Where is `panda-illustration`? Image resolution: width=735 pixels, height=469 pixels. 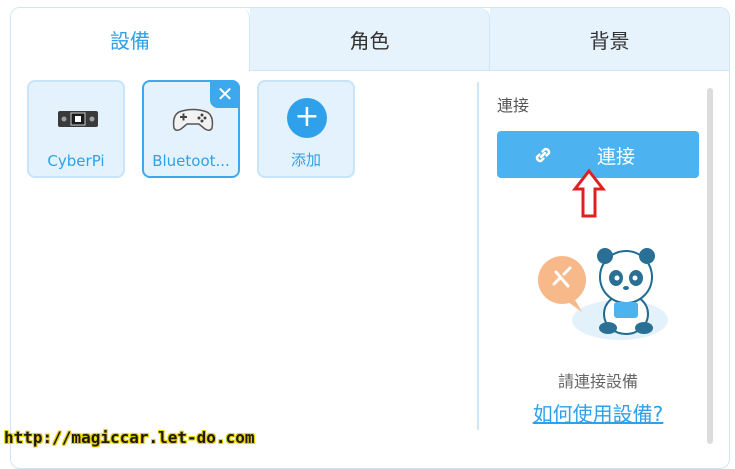
panda-illustration is located at coordinates (603, 294).